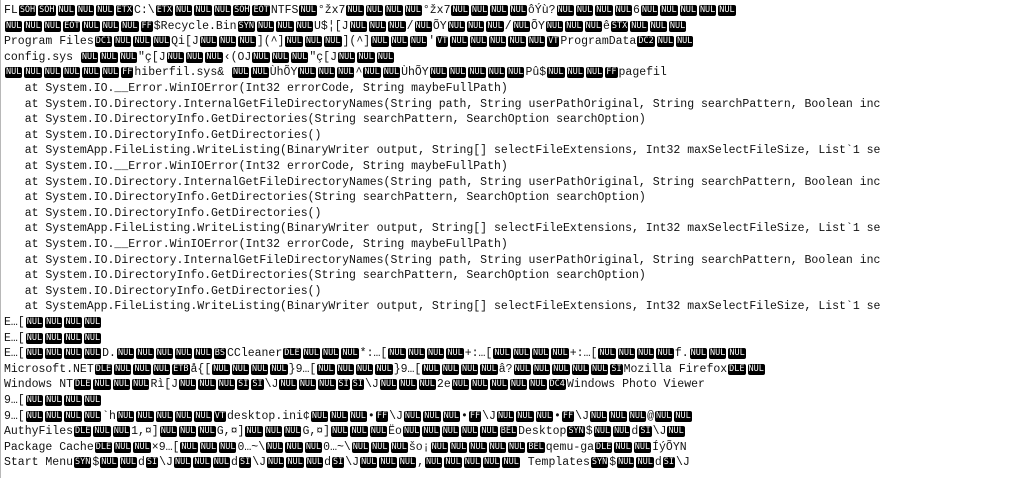 The width and height of the screenshot is (1015, 478). Describe the element at coordinates (337, 447) in the screenshot. I see `dump-text: 0…~\` at that location.